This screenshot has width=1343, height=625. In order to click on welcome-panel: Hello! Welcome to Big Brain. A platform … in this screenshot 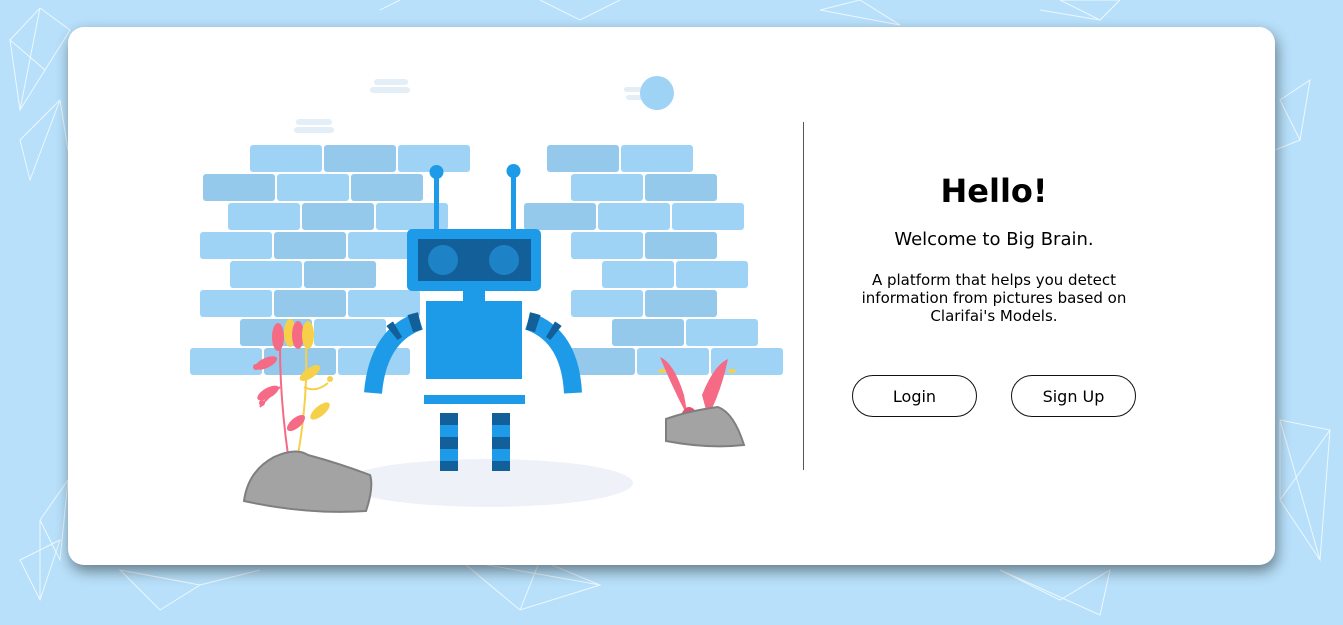, I will do `click(994, 246)`.